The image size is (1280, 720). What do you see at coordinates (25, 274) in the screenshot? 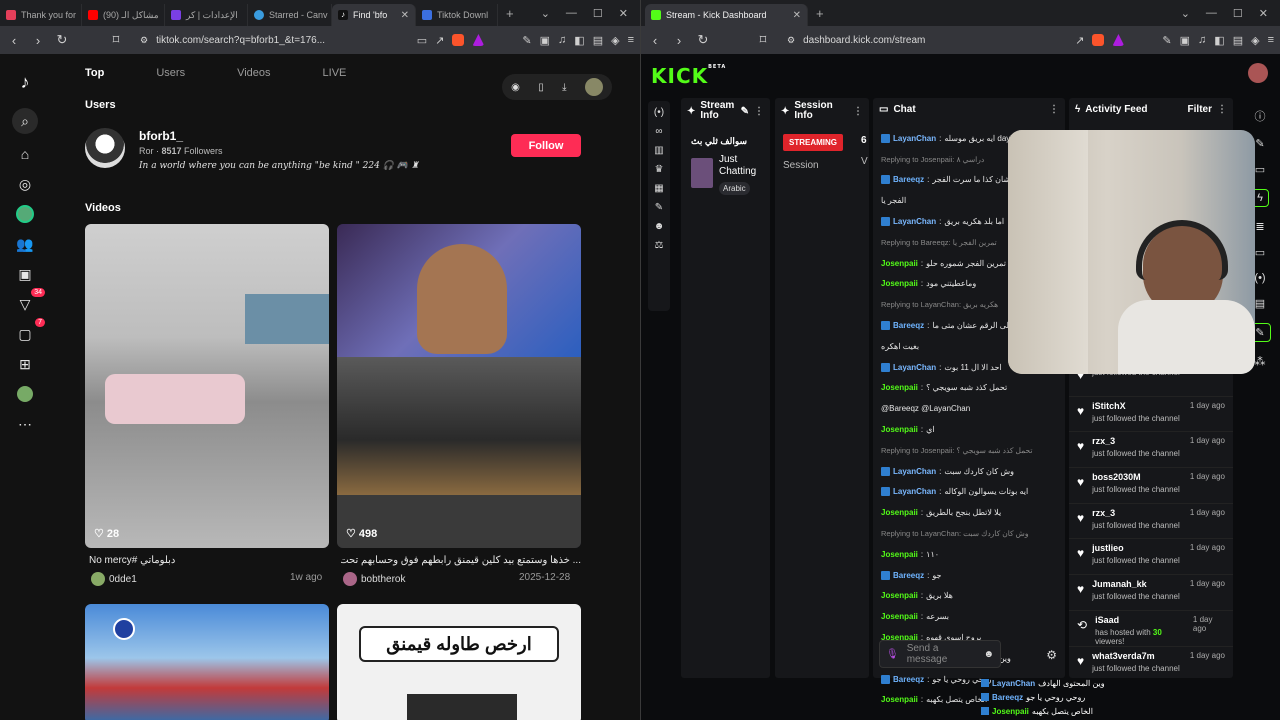
I see `live-icon: ▣` at bounding box center [25, 274].